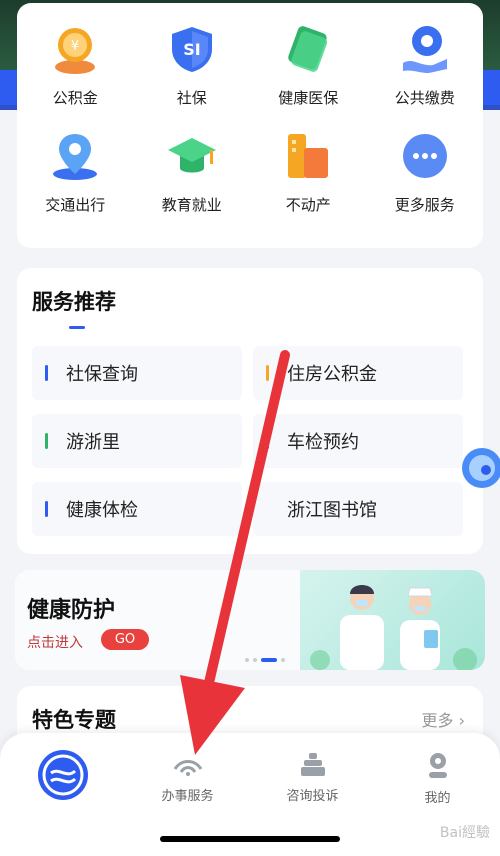  What do you see at coordinates (93, 442) in the screenshot?
I see `recommend-label: 游浙里` at bounding box center [93, 442].